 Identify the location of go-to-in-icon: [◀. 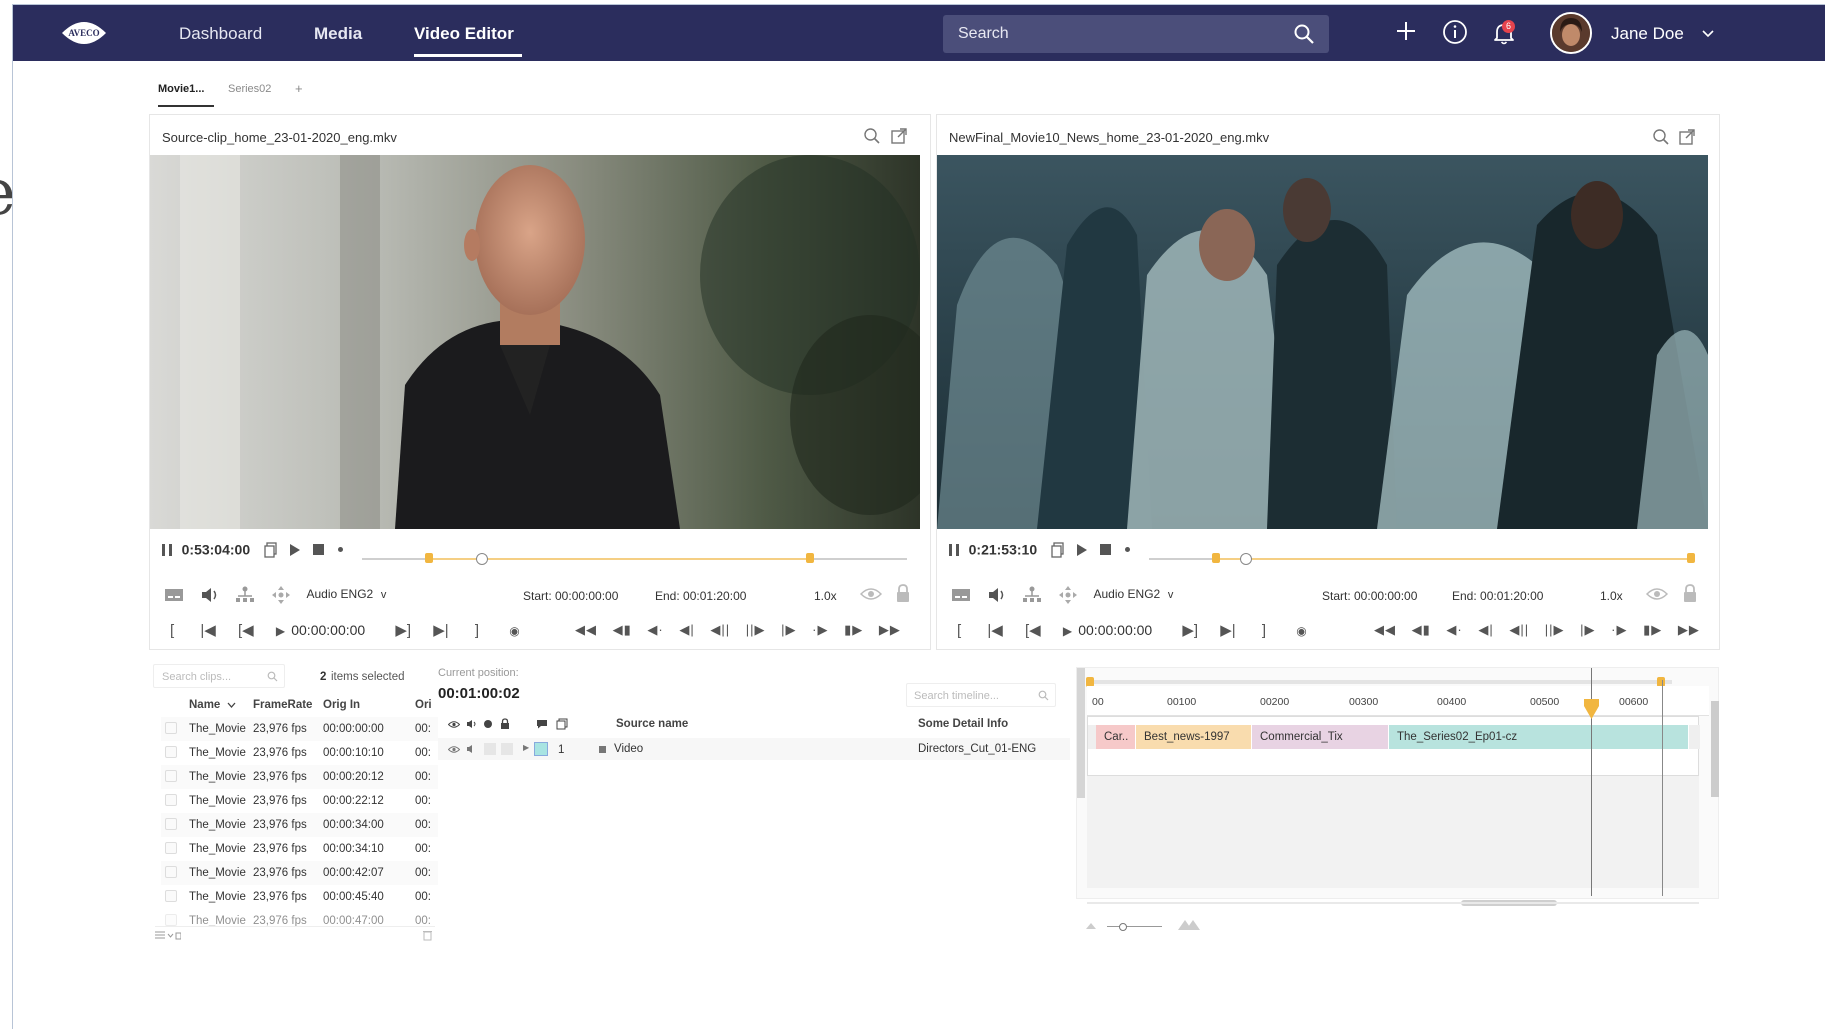
(1033, 630).